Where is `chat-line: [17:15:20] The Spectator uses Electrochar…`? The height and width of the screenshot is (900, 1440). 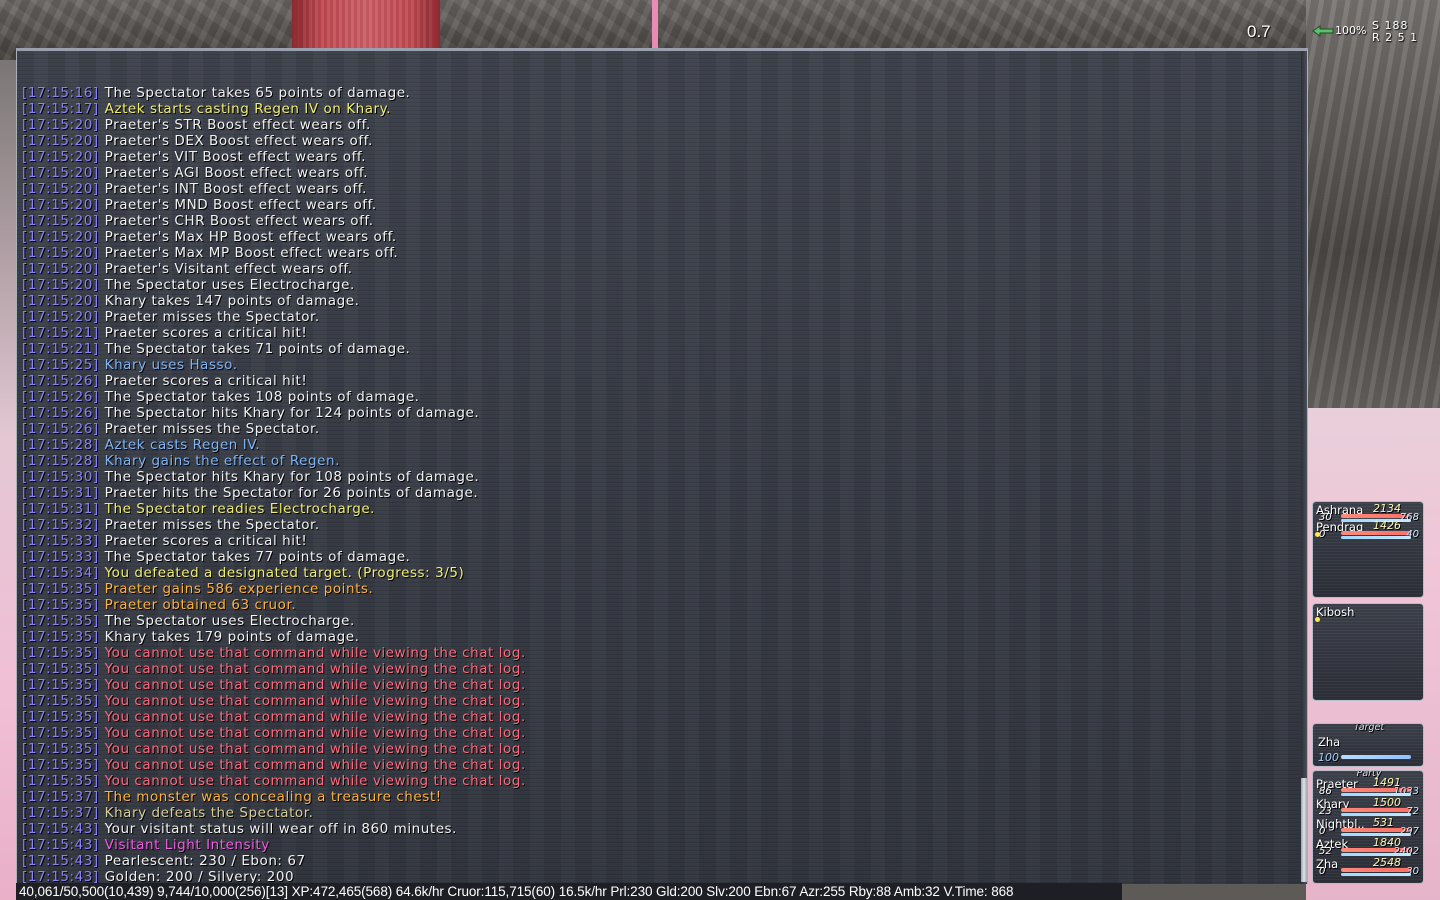
chat-line: [17:15:20] The Spectator uses Electrochar… is located at coordinates (274, 285).